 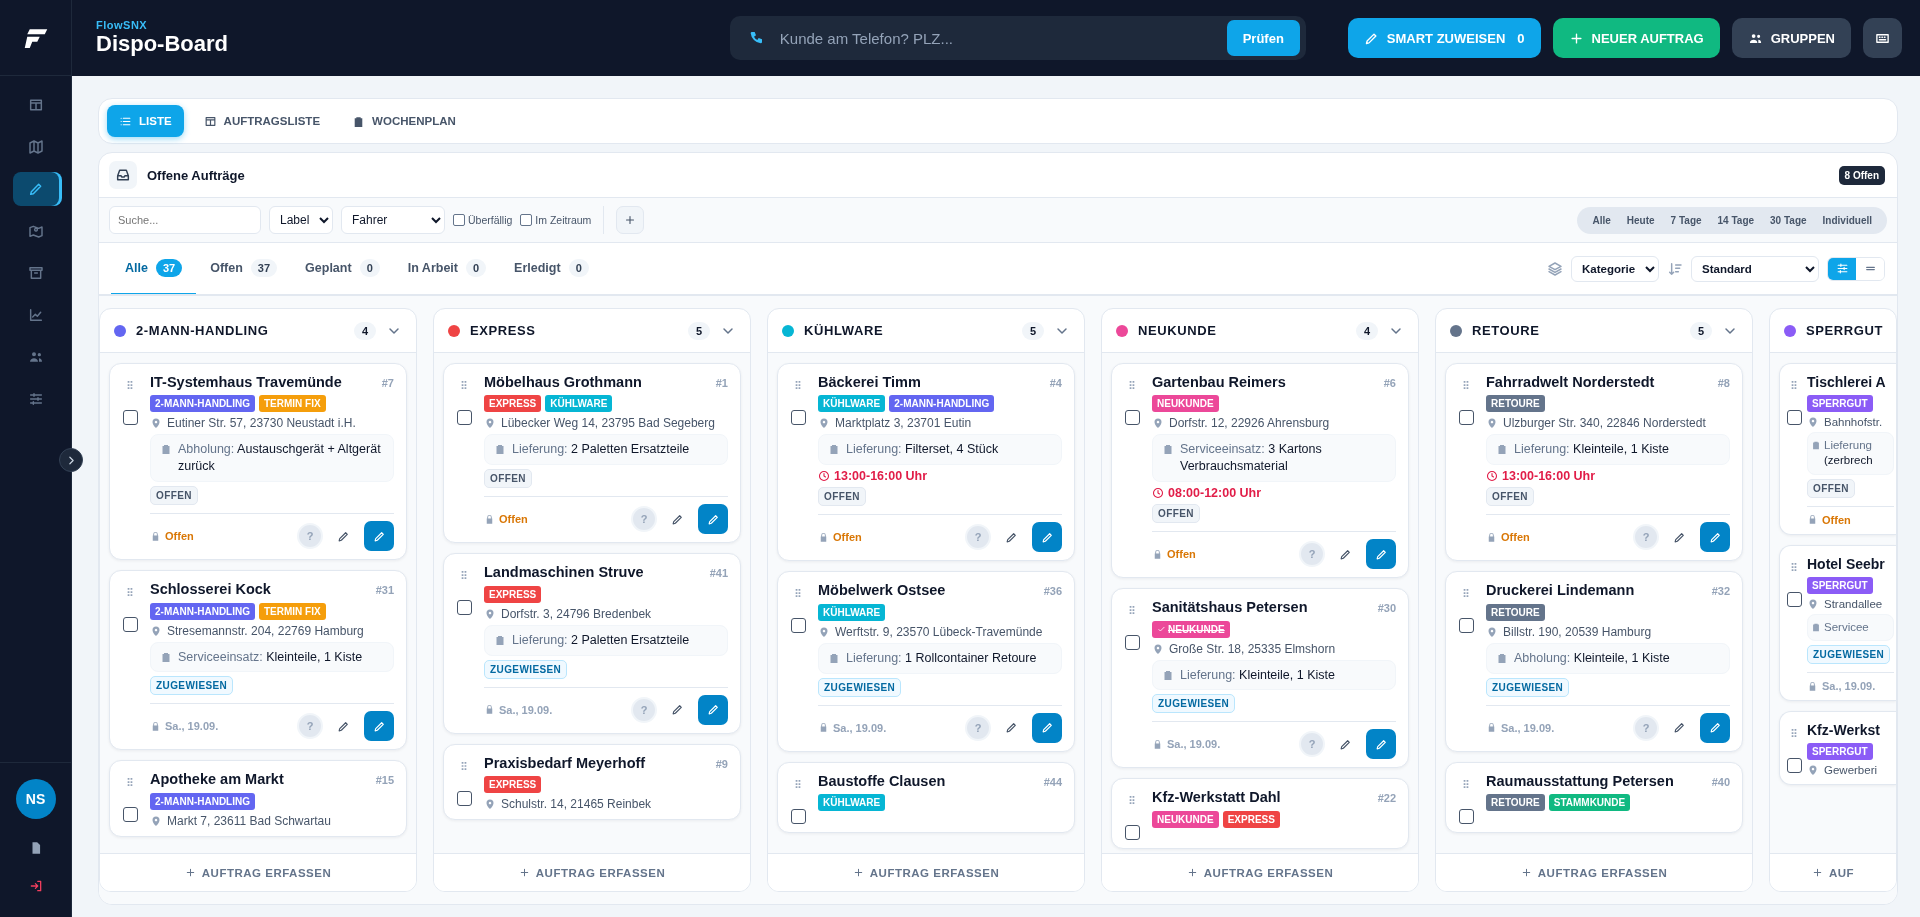 What do you see at coordinates (592, 781) in the screenshot?
I see `order-card: Praxisbedarf Meyerhoff #9 EXPRESS Schulstr. 14, 21465 Reinbek` at bounding box center [592, 781].